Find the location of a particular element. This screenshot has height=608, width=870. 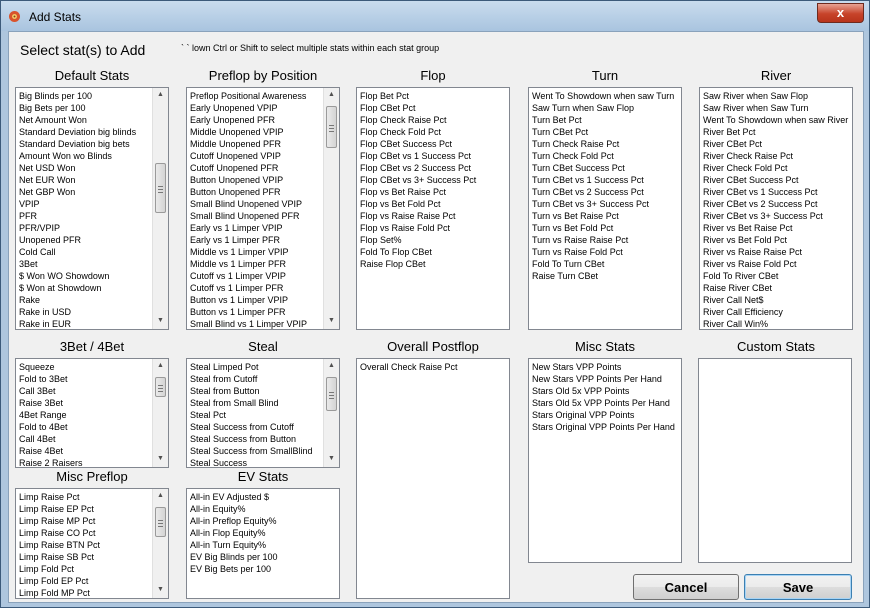

stat-list-item: Flop CBet vs 1 Success Pct is located at coordinates (434, 156).